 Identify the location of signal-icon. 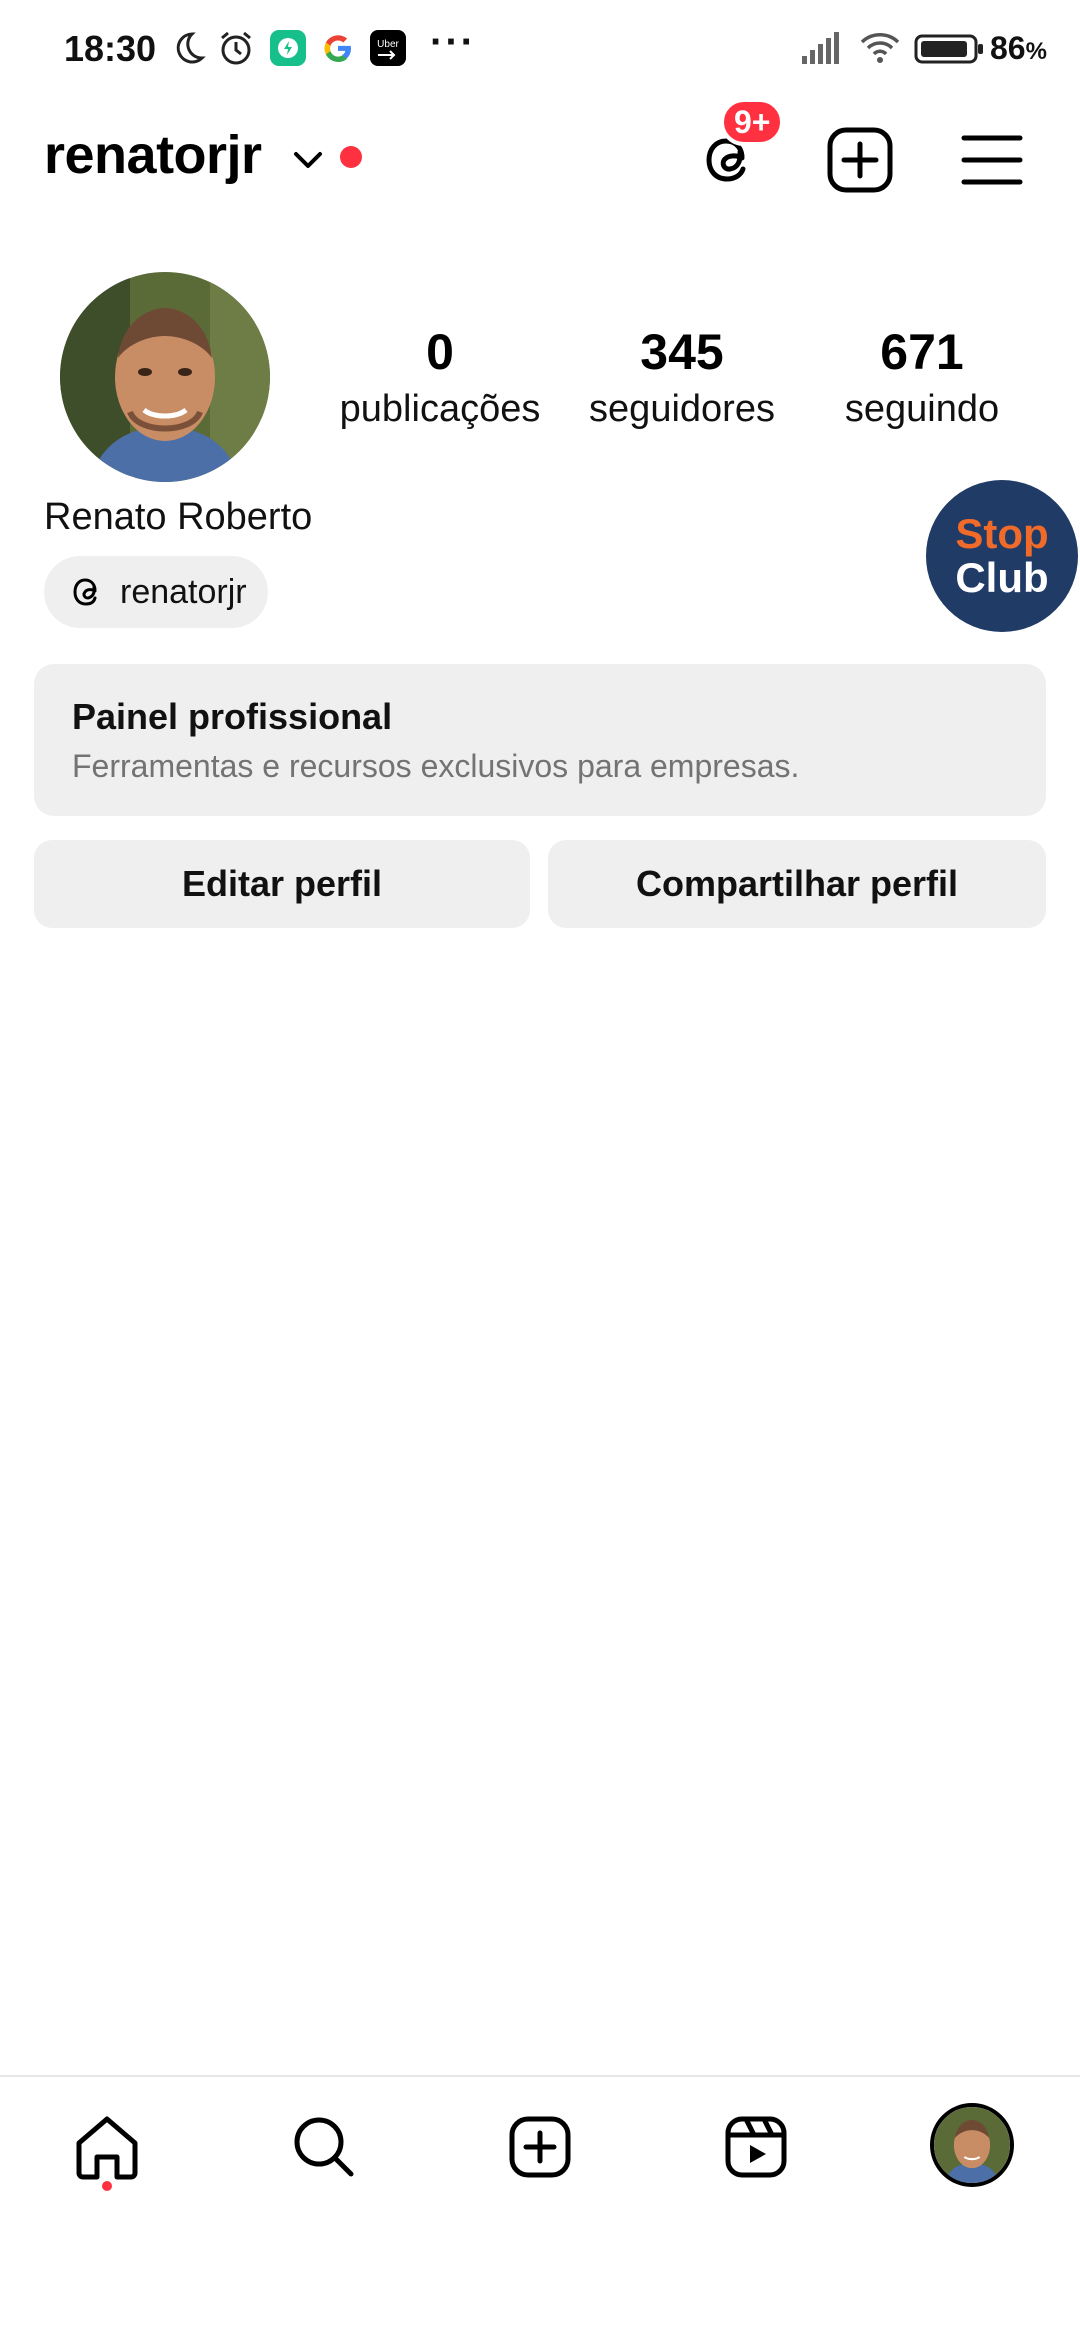
(820, 48).